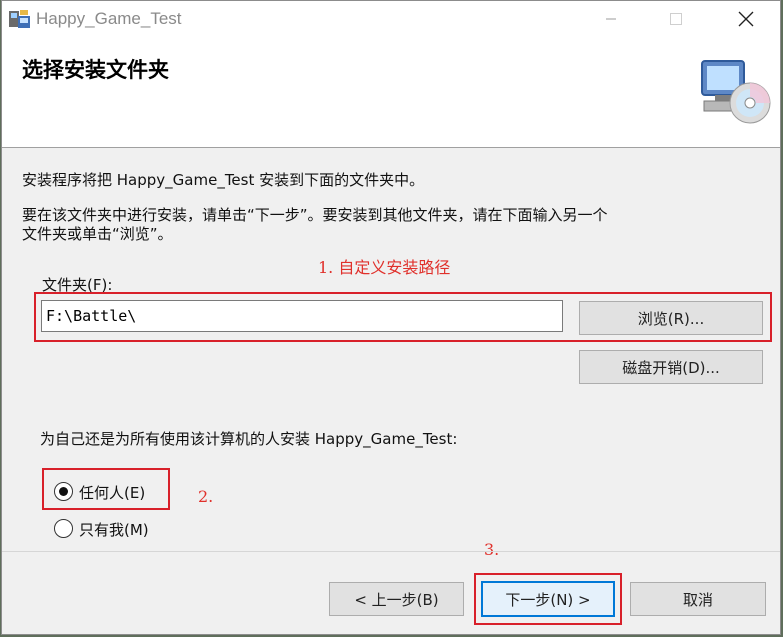 This screenshot has width=783, height=637. What do you see at coordinates (548, 599) in the screenshot?
I see `next-button: 下一步(N) >` at bounding box center [548, 599].